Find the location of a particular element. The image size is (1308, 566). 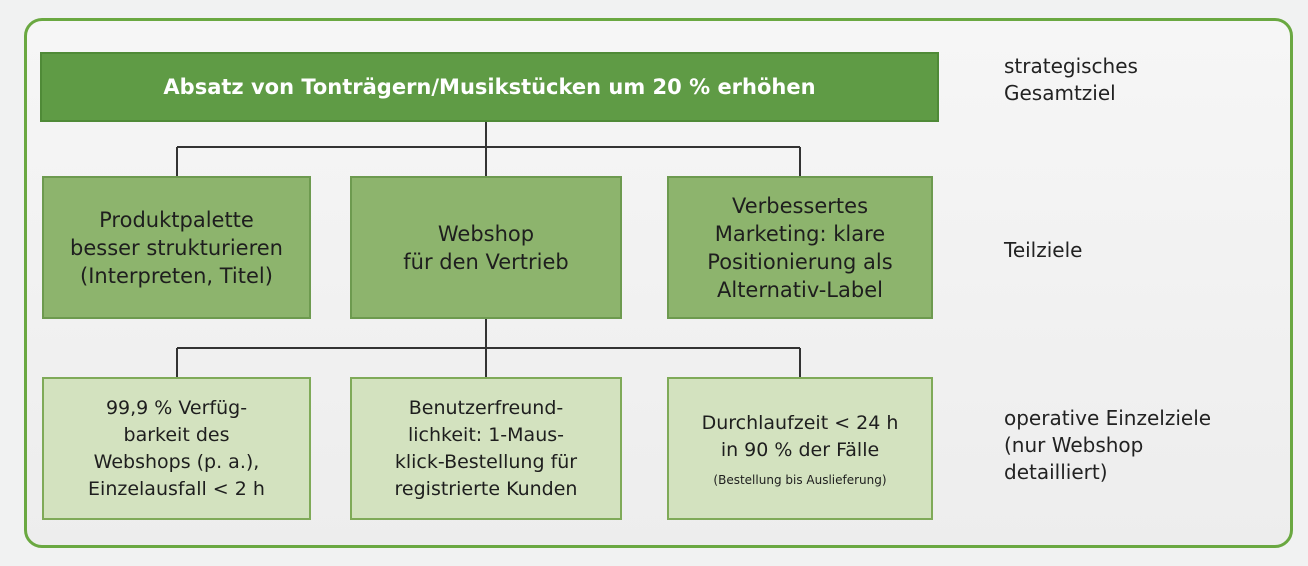

operative-goal-note: (Bestellung bis Auslieferung) is located at coordinates (800, 479).